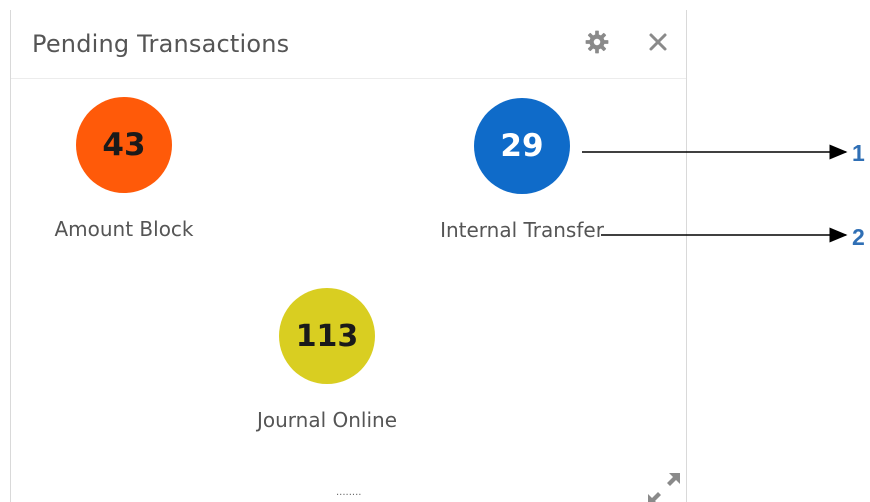 Image resolution: width=870 pixels, height=502 pixels. Describe the element at coordinates (124, 145) in the screenshot. I see `count-badge-amount-block: 43` at that location.